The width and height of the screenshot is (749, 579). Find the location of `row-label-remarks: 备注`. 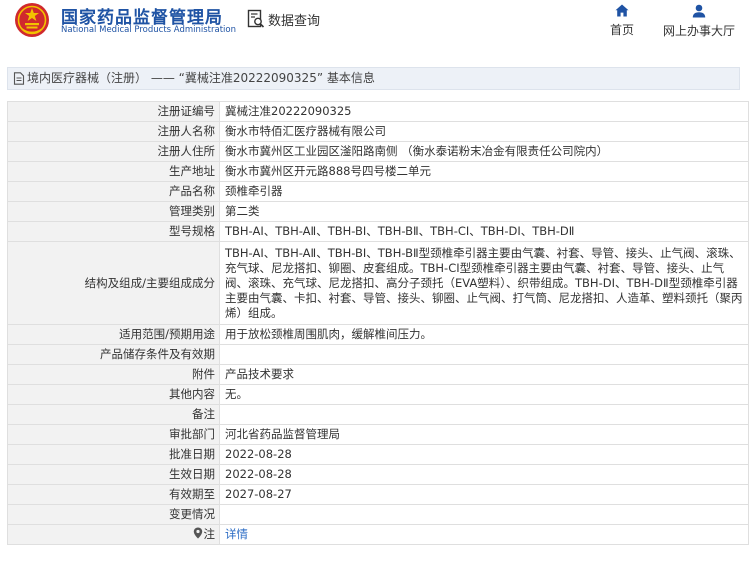

row-label-remarks: 备注 is located at coordinates (113, 414).